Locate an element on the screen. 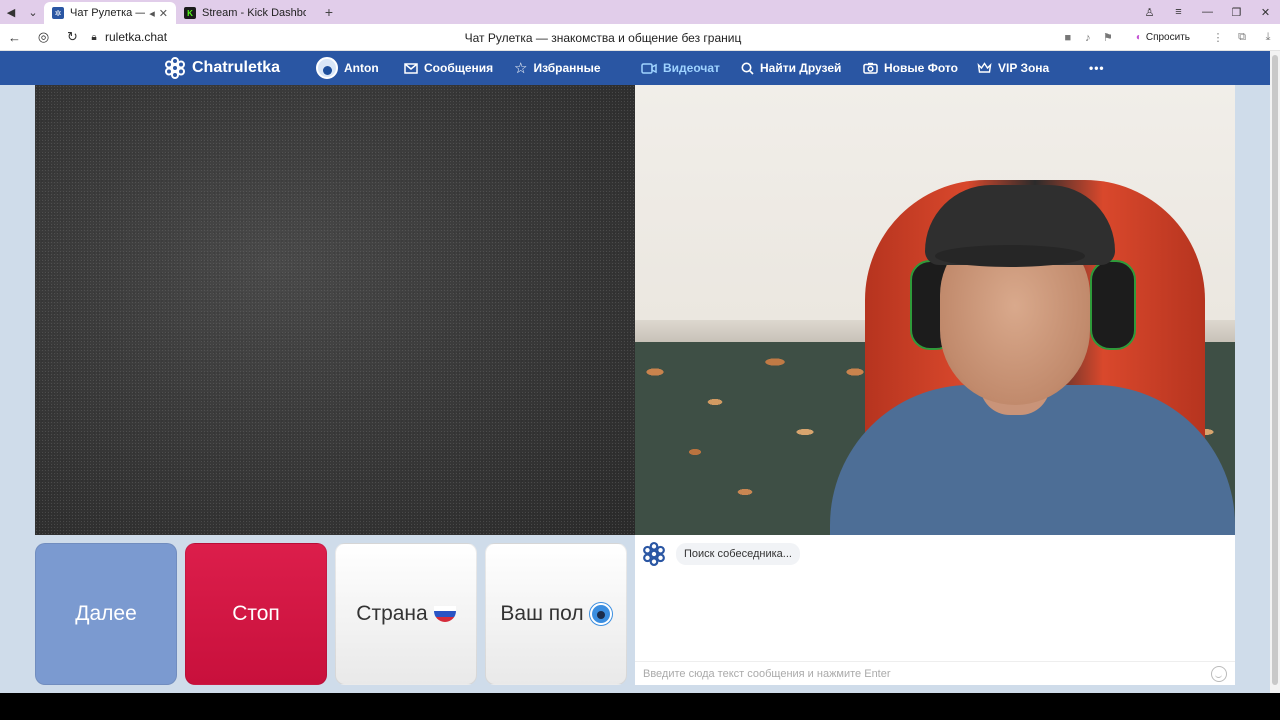 The width and height of the screenshot is (1280, 720). video-camera-icon is located at coordinates (649, 68).